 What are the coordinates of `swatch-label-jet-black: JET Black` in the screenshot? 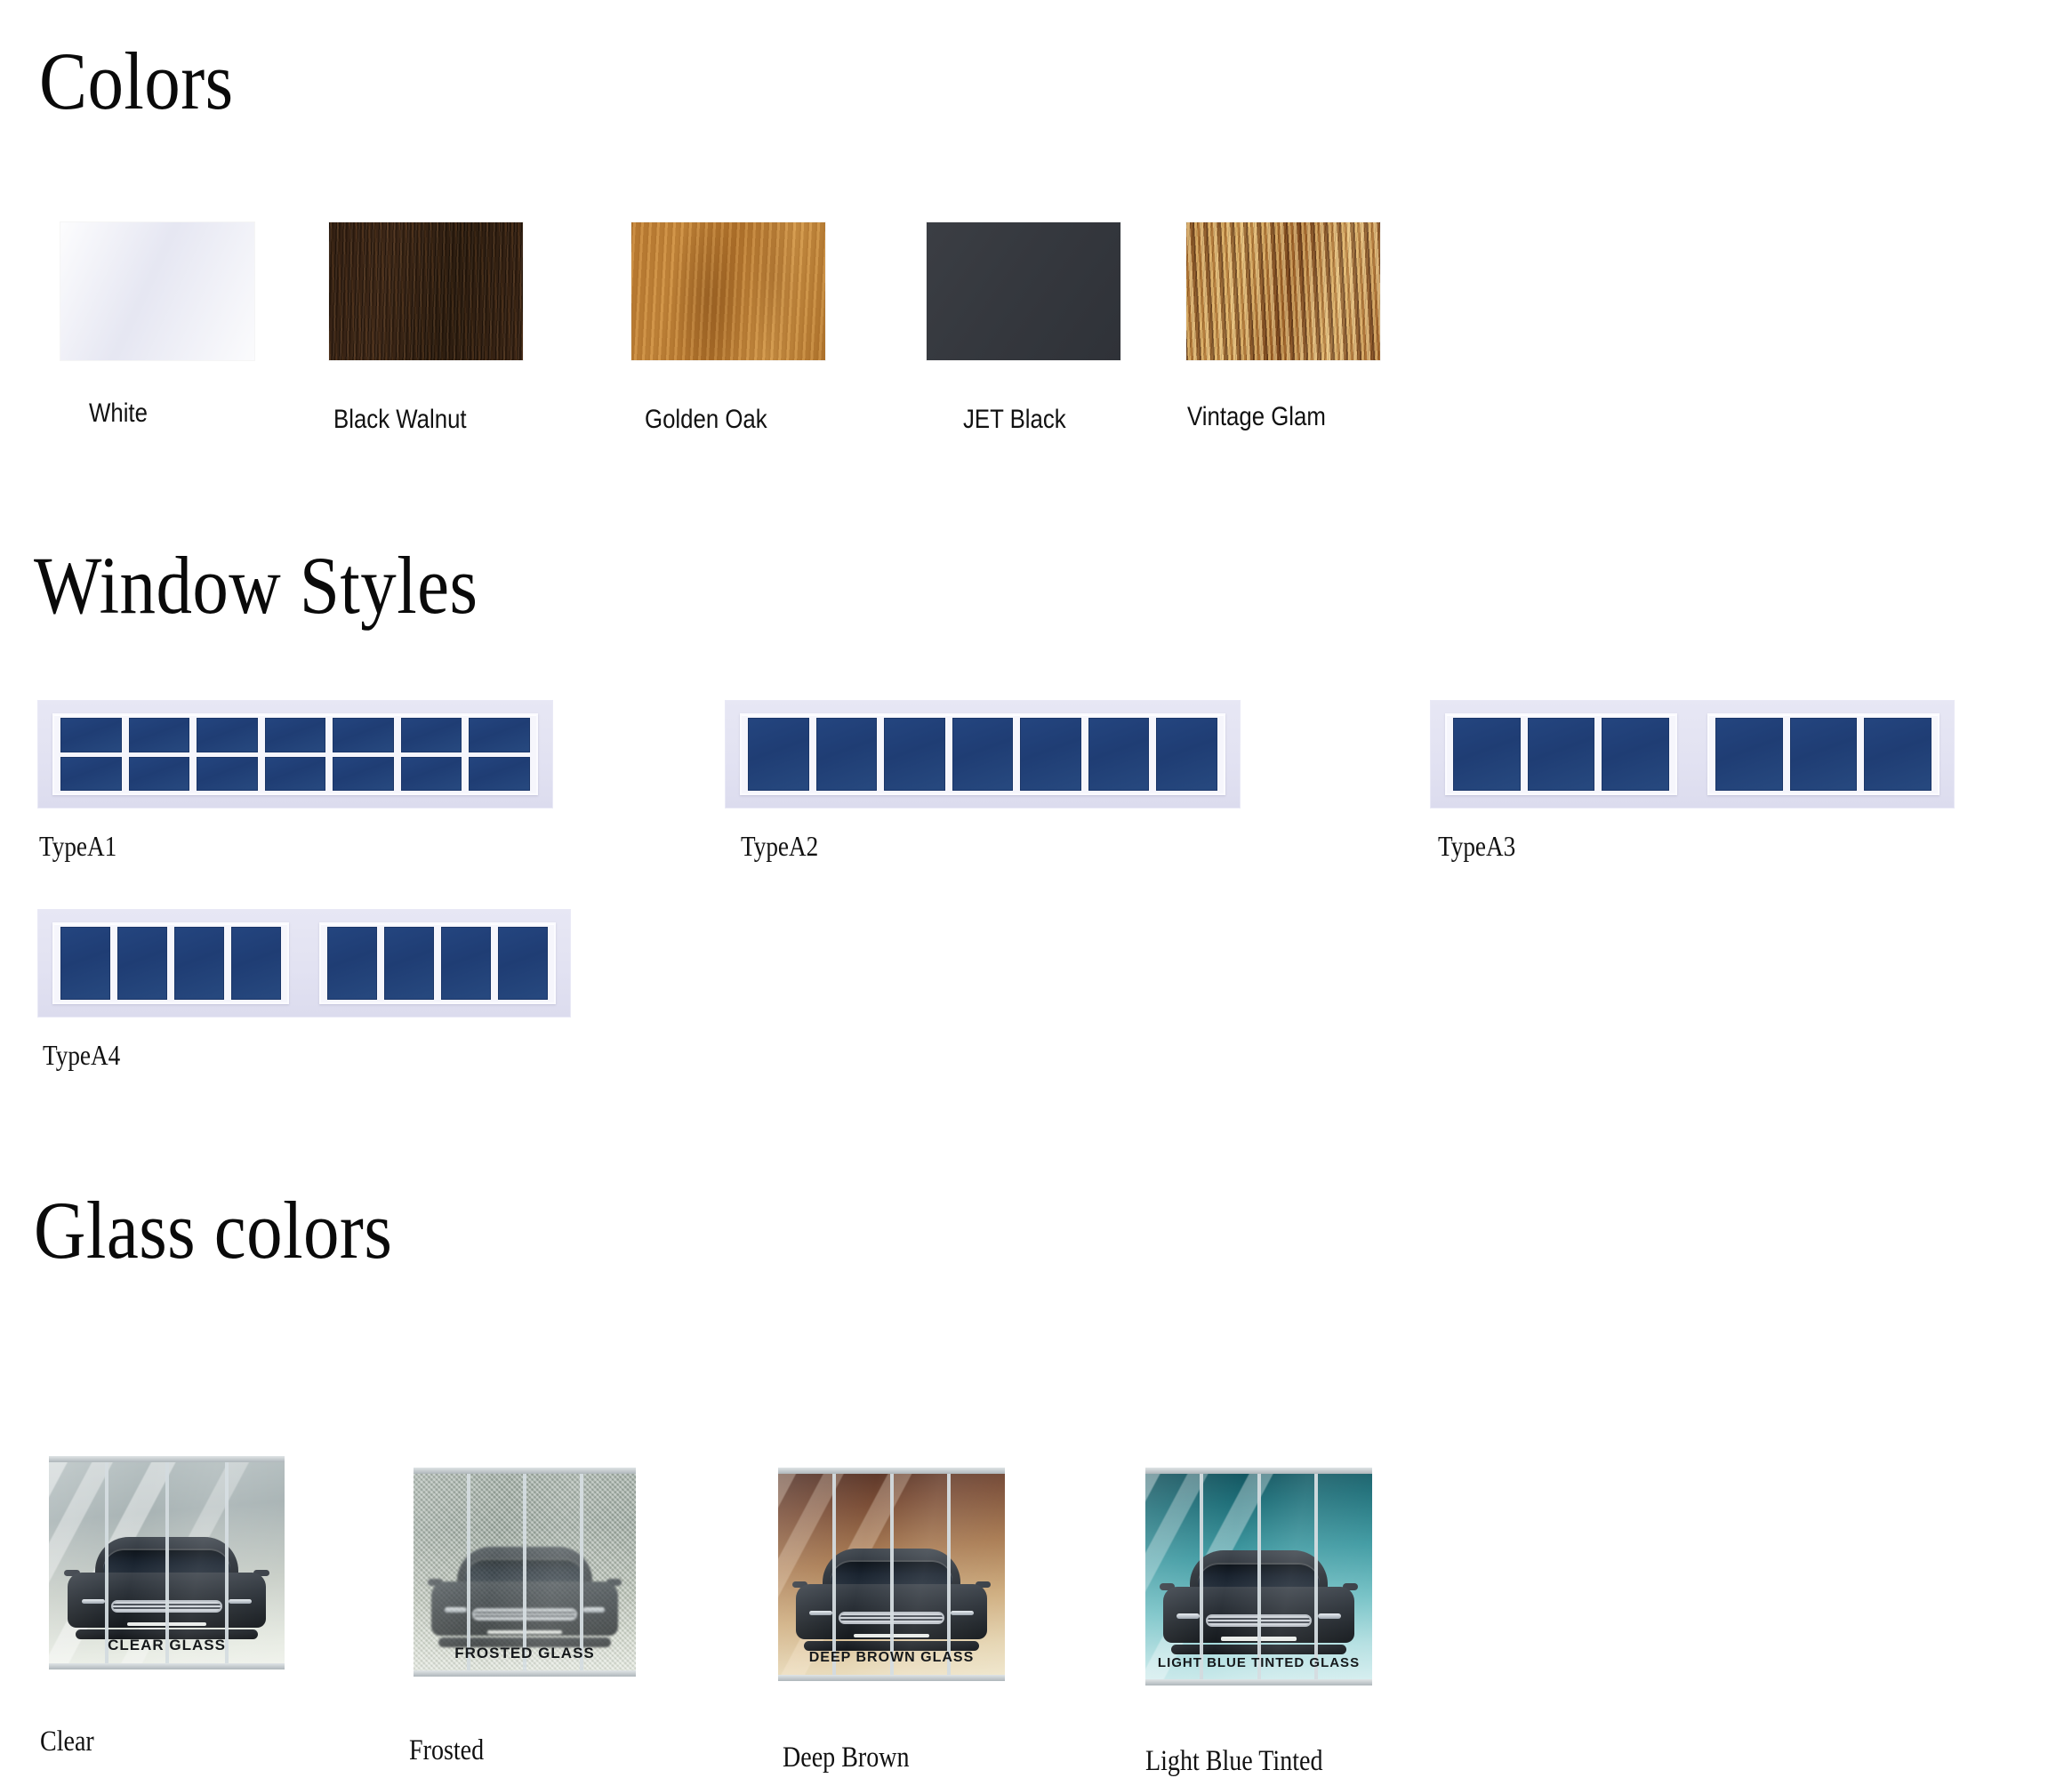 It's located at (1014, 419).